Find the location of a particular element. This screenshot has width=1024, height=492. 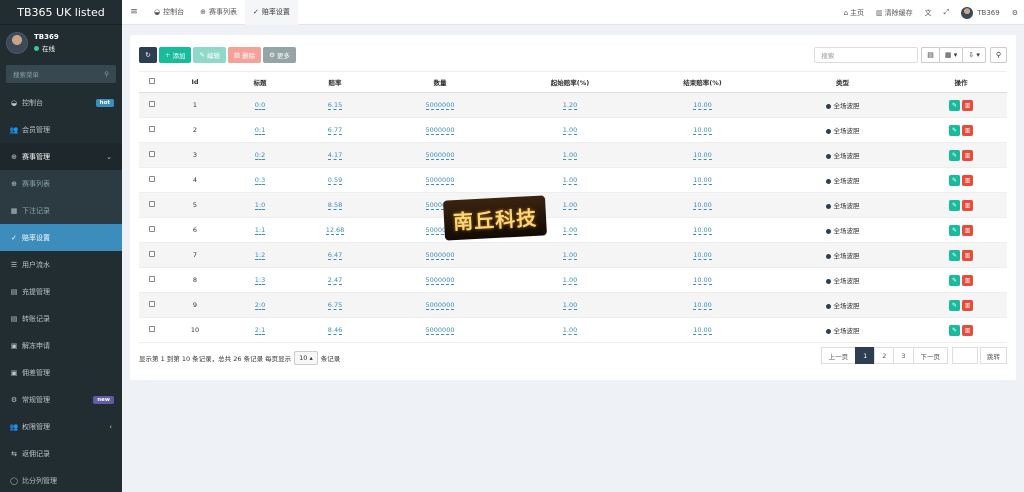

sidebar-item: 👥 权限管理 ‹ is located at coordinates (61, 426).